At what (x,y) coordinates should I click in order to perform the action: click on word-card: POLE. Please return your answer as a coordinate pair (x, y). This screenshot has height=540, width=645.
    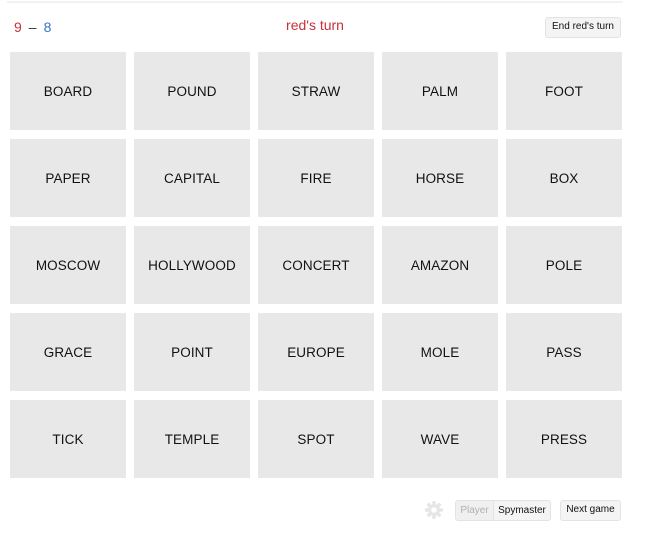
    Looking at the image, I should click on (564, 265).